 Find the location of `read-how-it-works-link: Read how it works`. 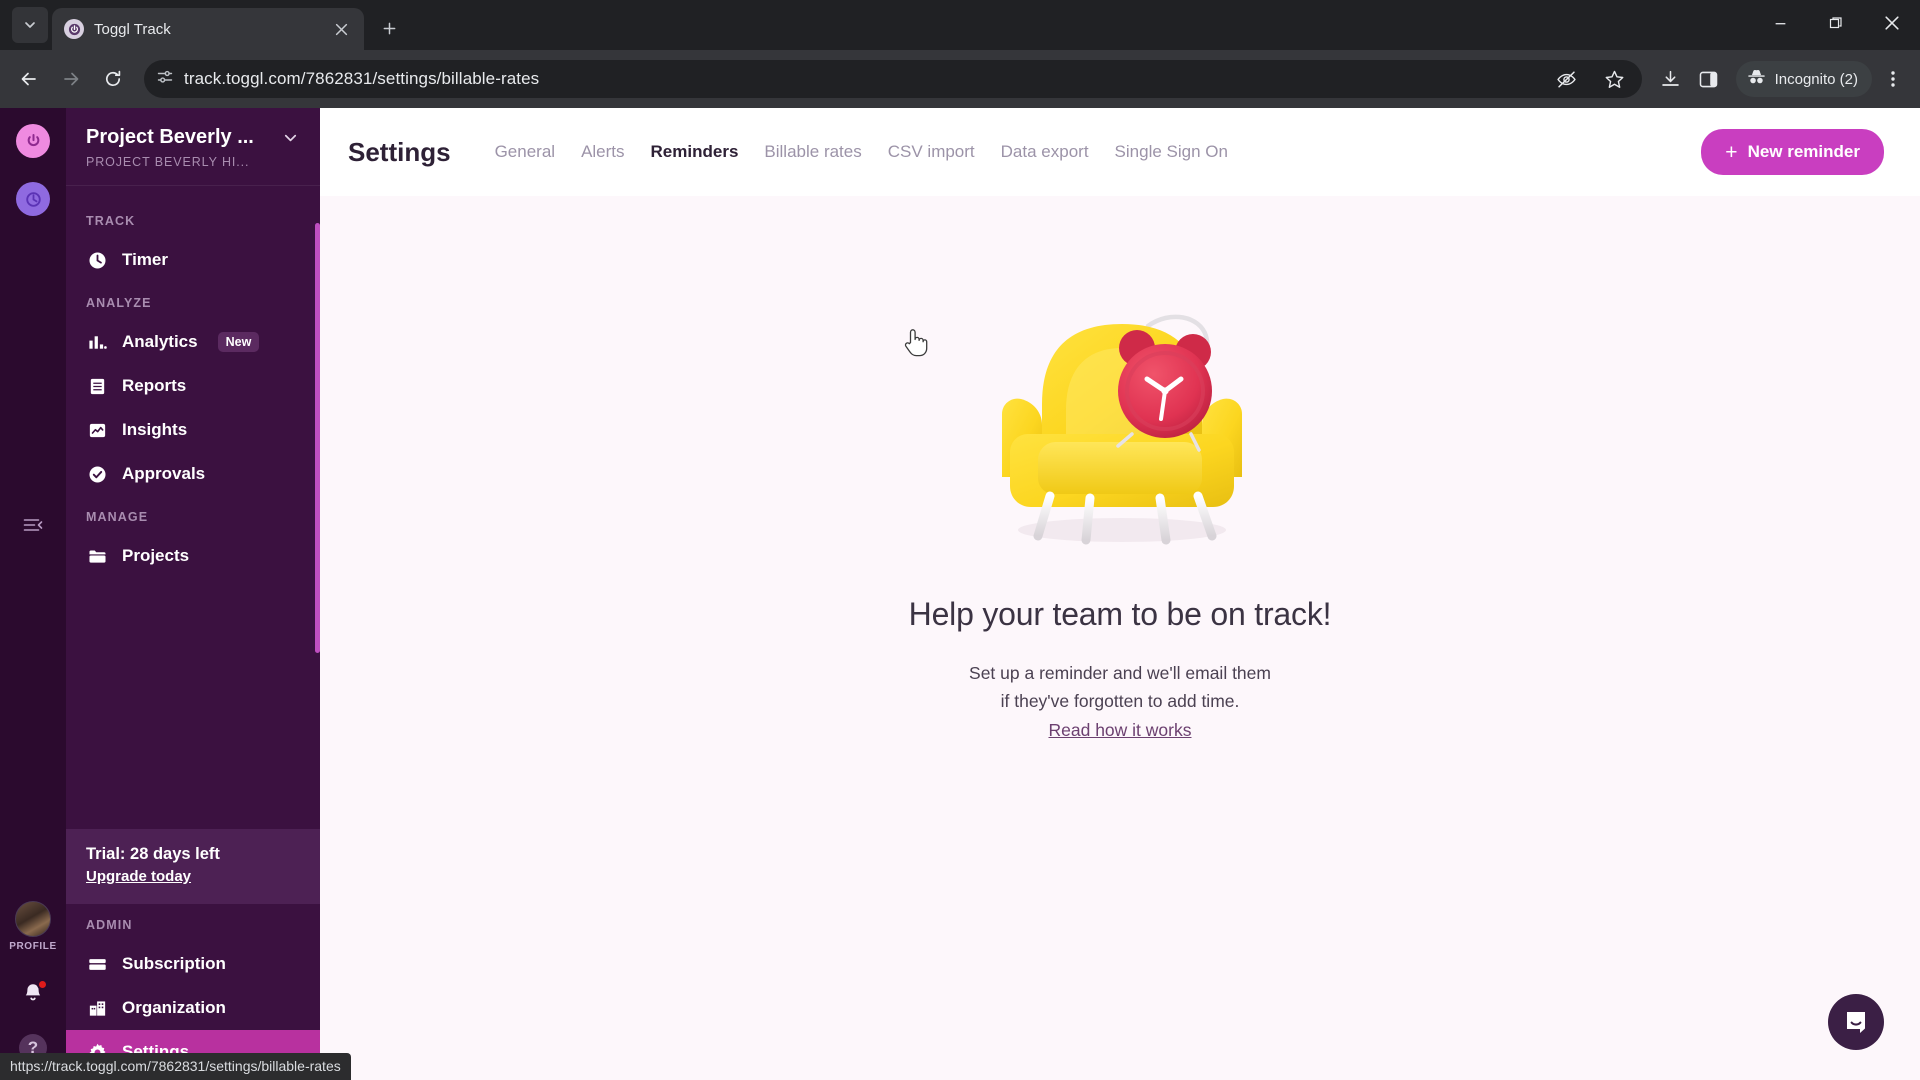

read-how-it-works-link: Read how it works is located at coordinates (1120, 730).